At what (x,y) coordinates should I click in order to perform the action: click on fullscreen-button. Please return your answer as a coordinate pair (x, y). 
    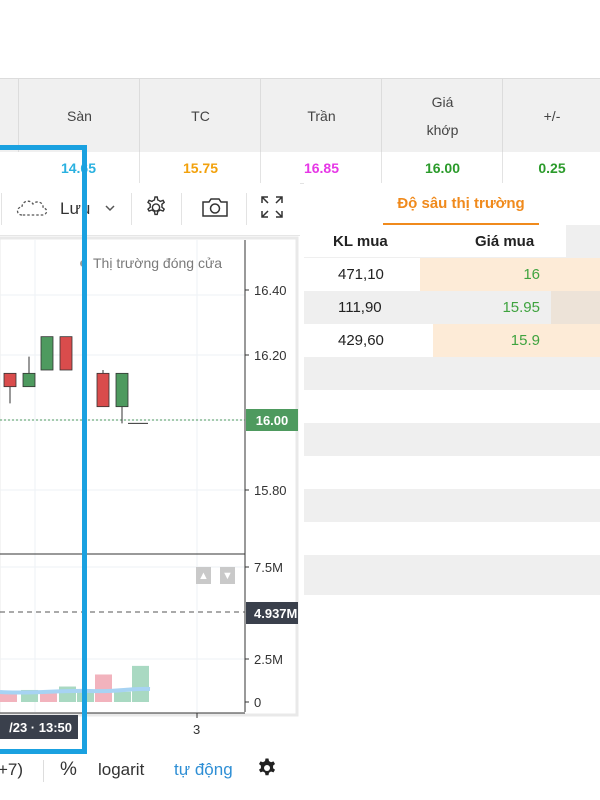
    Looking at the image, I should click on (272, 209).